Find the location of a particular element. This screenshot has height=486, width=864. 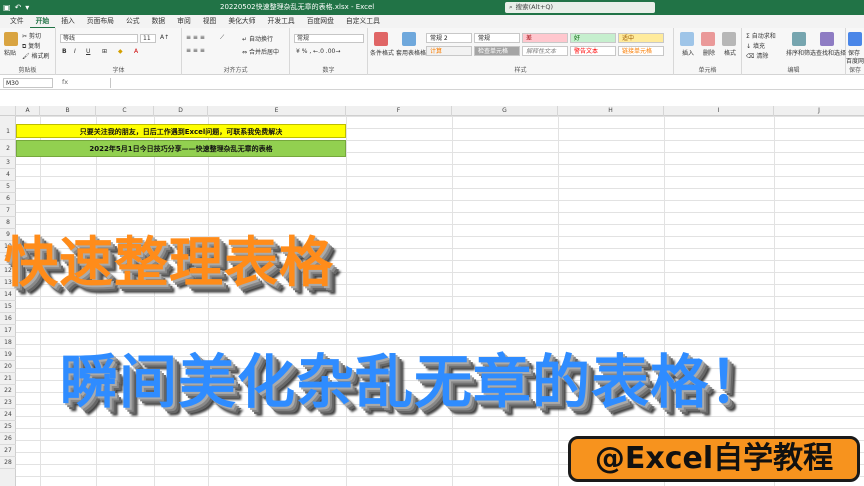

row-header: 6 is located at coordinates (8, 199).